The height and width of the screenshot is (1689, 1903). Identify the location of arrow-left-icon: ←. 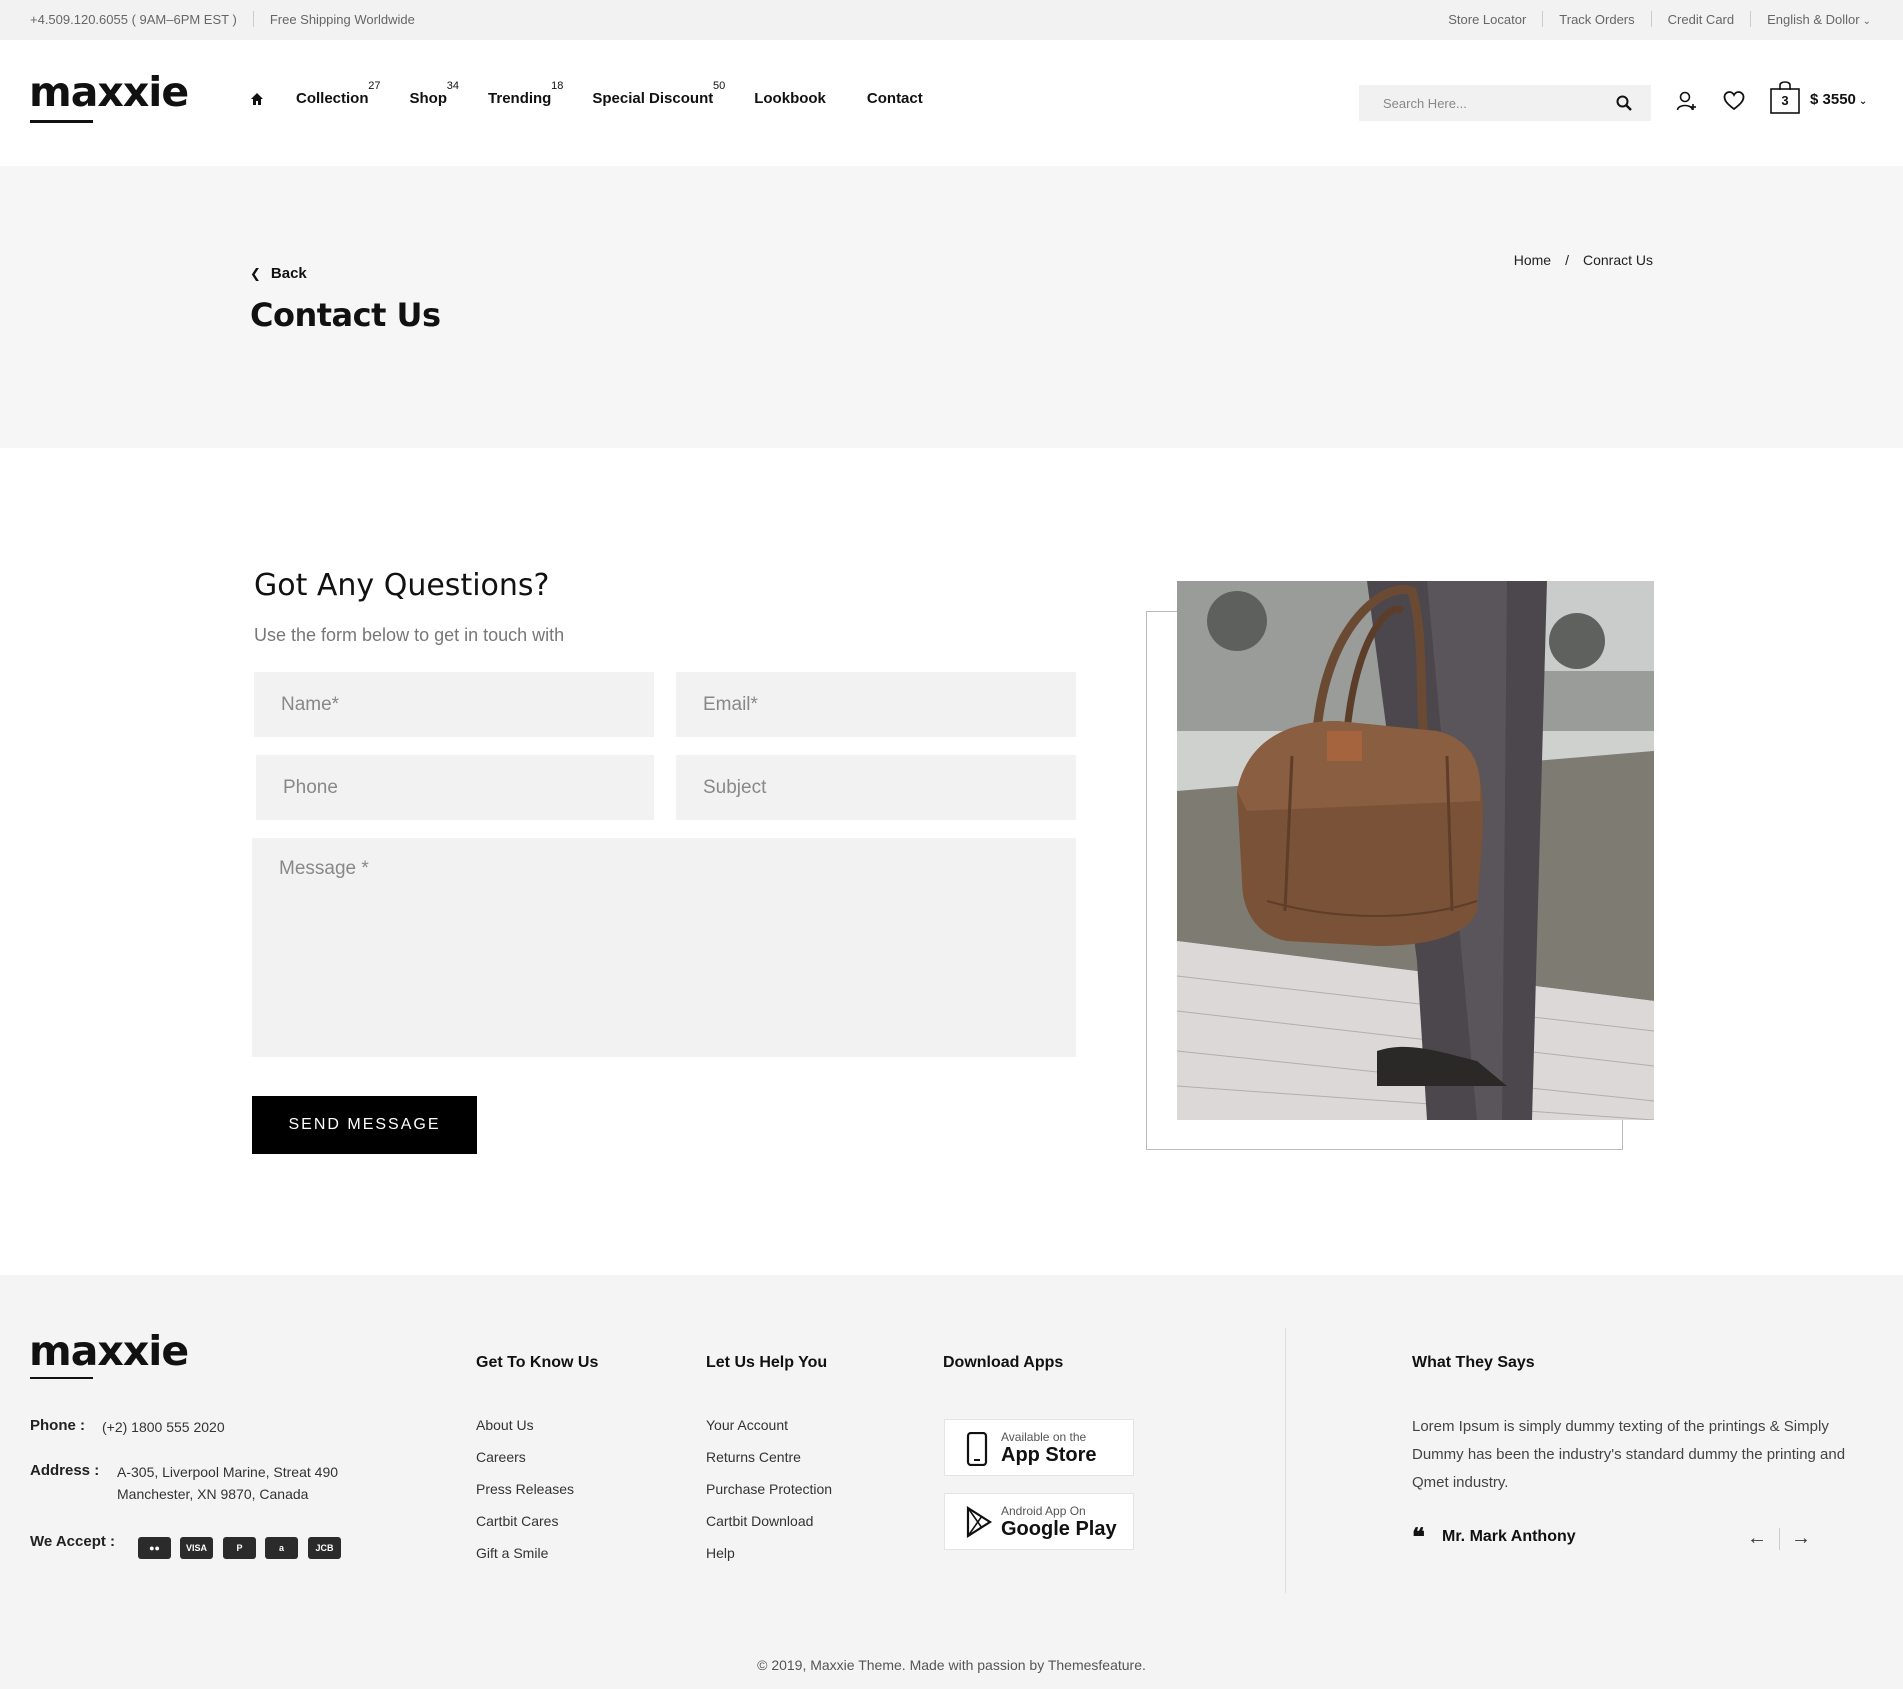
(1757, 1538).